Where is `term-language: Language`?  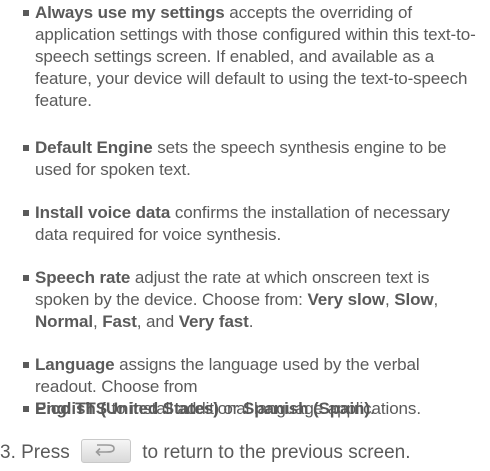 term-language: Language is located at coordinates (75, 364).